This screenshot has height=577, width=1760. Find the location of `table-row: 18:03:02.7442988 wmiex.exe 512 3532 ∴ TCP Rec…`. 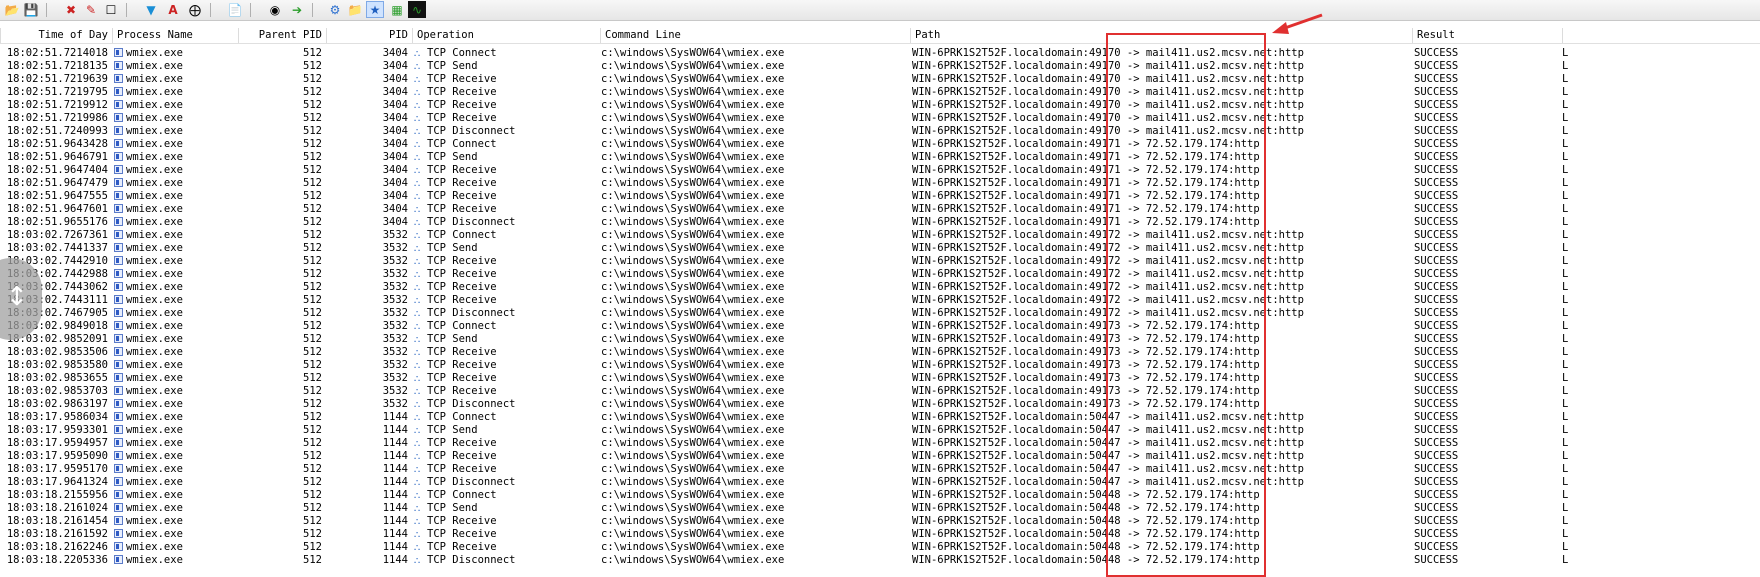

table-row: 18:03:02.7442988 wmiex.exe 512 3532 ∴ TCP Rec… is located at coordinates (880, 274).